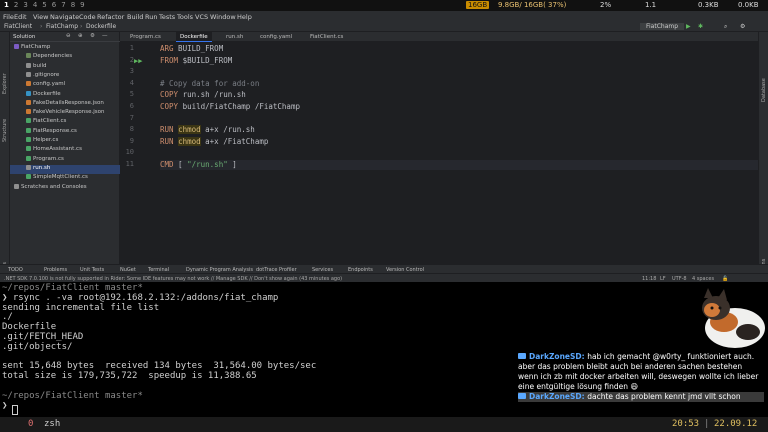  I want to click on code-token: ARG, so click(167, 48).